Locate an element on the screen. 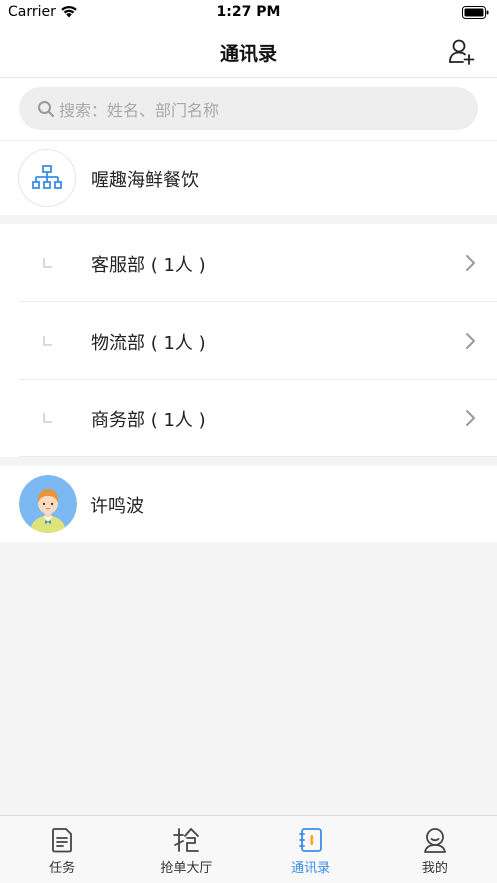  search-section: 搜索：姓名、部门名称 is located at coordinates (248, 109).